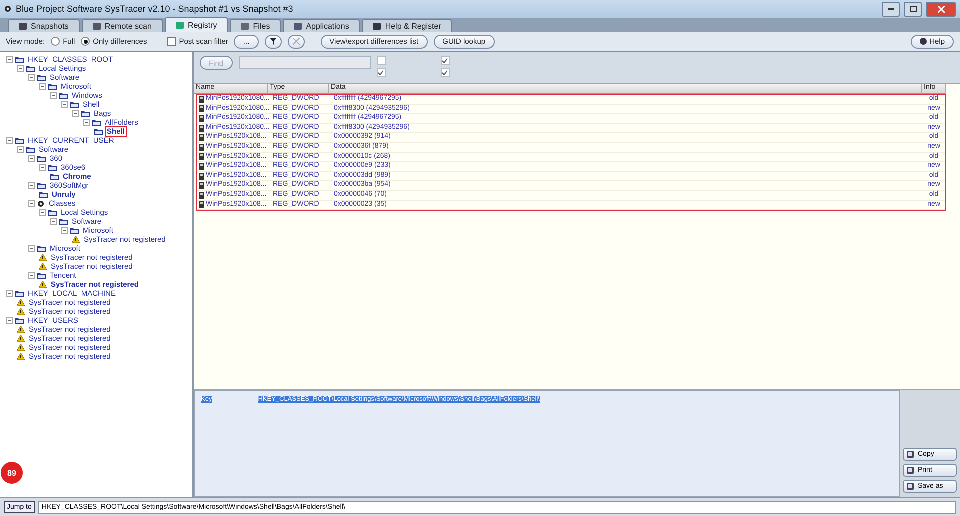  I want to click on maximize-icon, so click(913, 9).